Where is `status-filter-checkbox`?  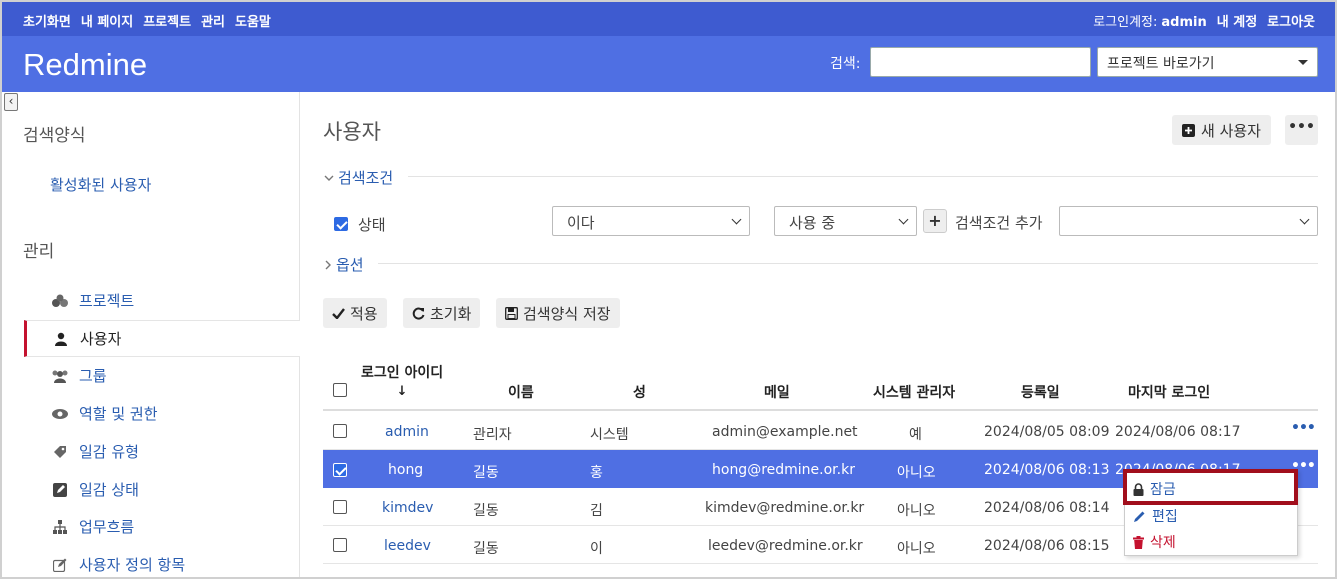 status-filter-checkbox is located at coordinates (341, 224).